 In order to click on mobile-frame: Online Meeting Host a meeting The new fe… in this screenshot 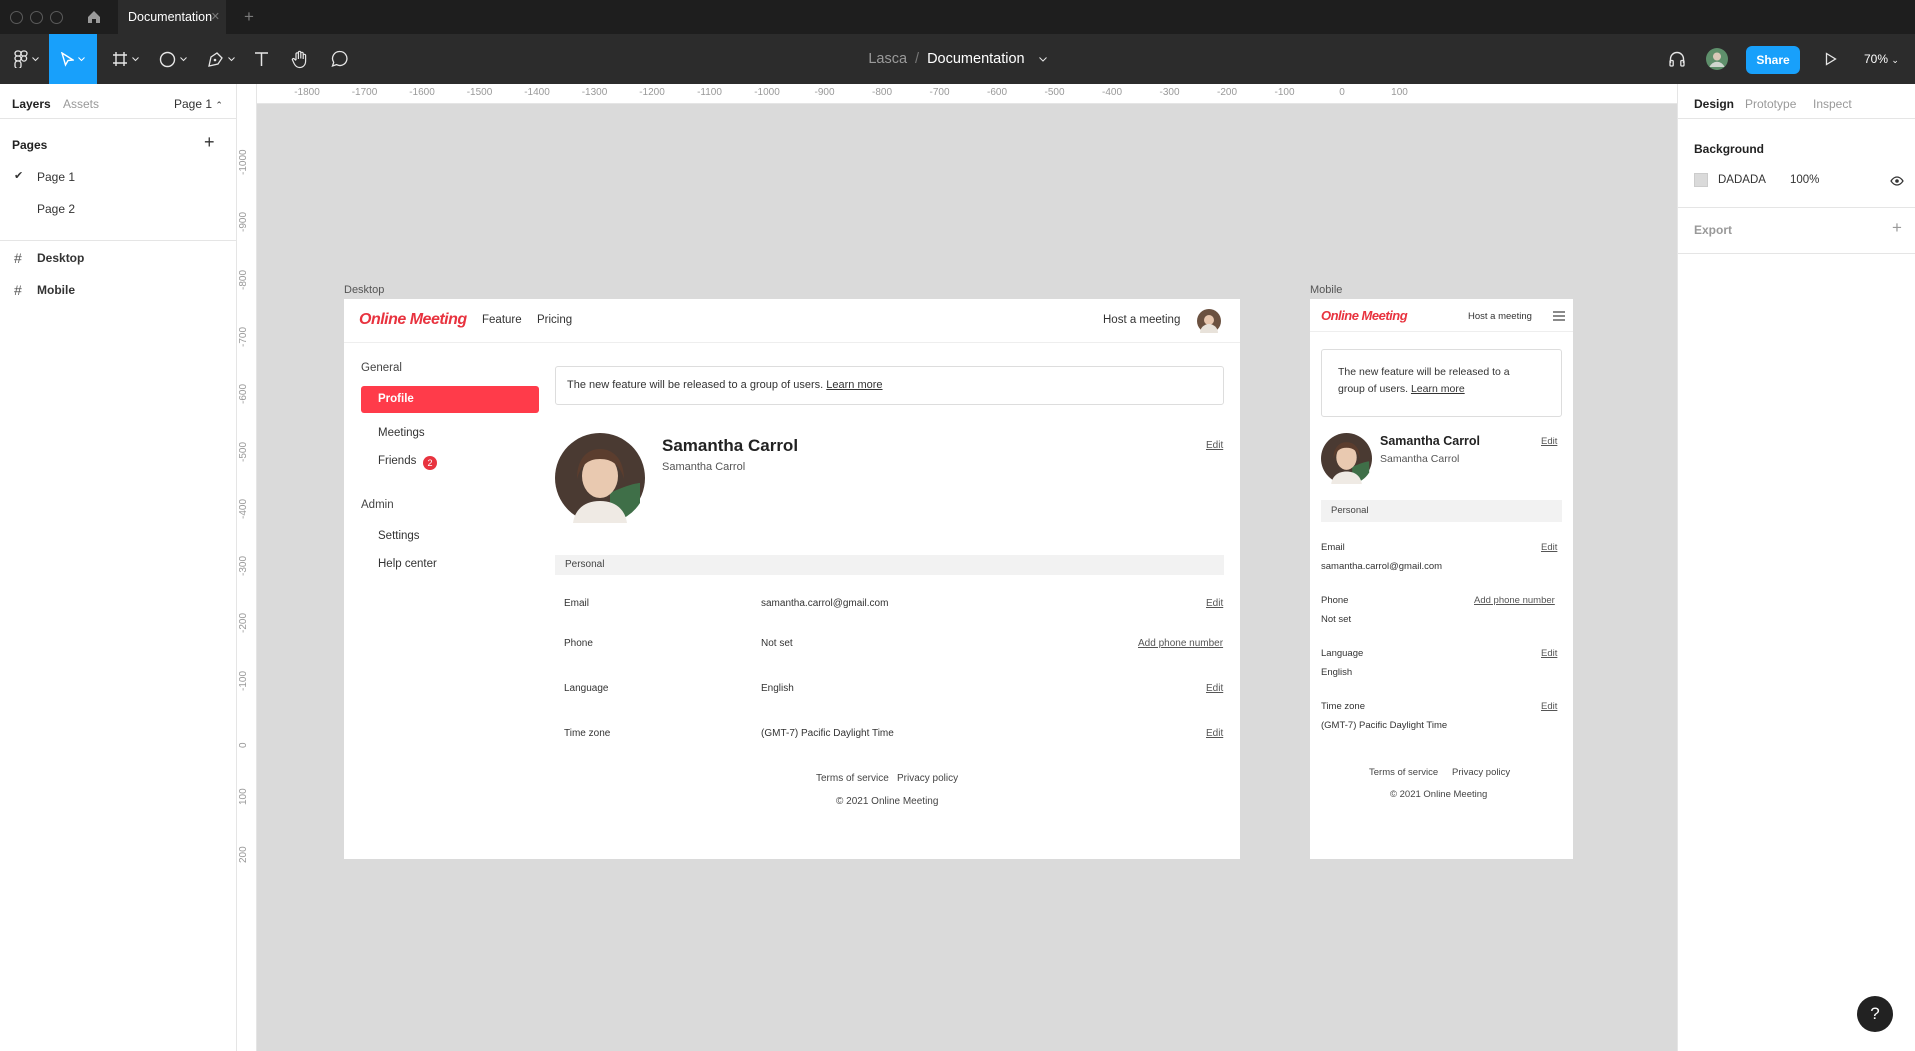, I will do `click(1441, 579)`.